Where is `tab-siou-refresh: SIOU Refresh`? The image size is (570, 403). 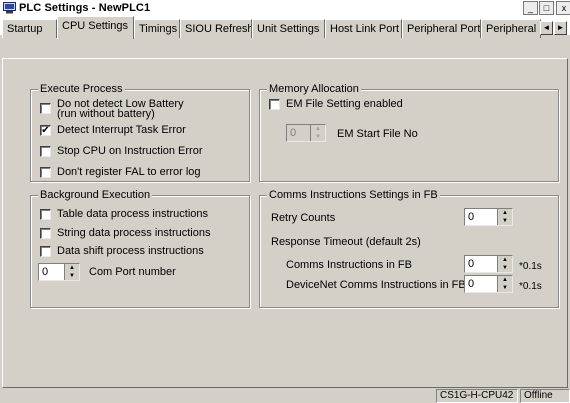
tab-siou-refresh: SIOU Refresh is located at coordinates (216, 28).